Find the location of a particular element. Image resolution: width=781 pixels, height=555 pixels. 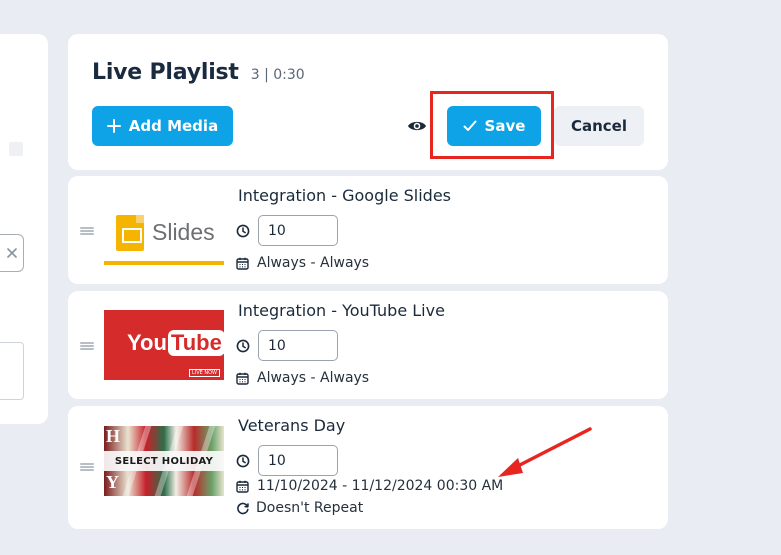

thumbnail-label: You is located at coordinates (147, 342).